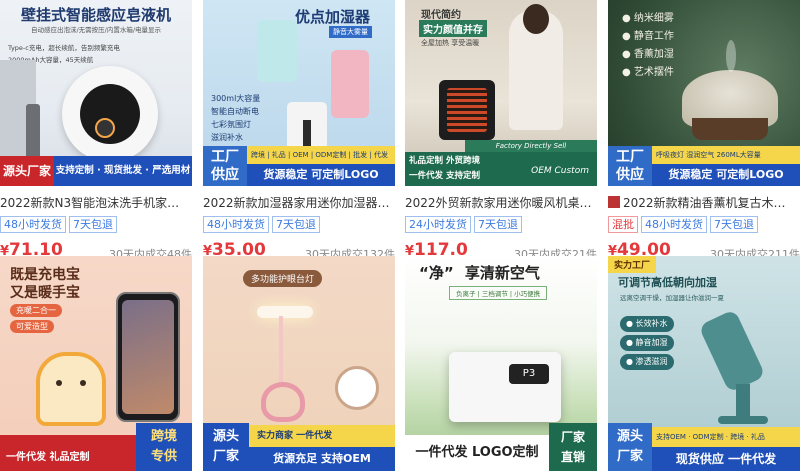 This screenshot has height=471, width=800. Describe the element at coordinates (672, 298) in the screenshot. I see `image-subline: 远离空调干燥，加湿器让你滋润一夏` at that location.